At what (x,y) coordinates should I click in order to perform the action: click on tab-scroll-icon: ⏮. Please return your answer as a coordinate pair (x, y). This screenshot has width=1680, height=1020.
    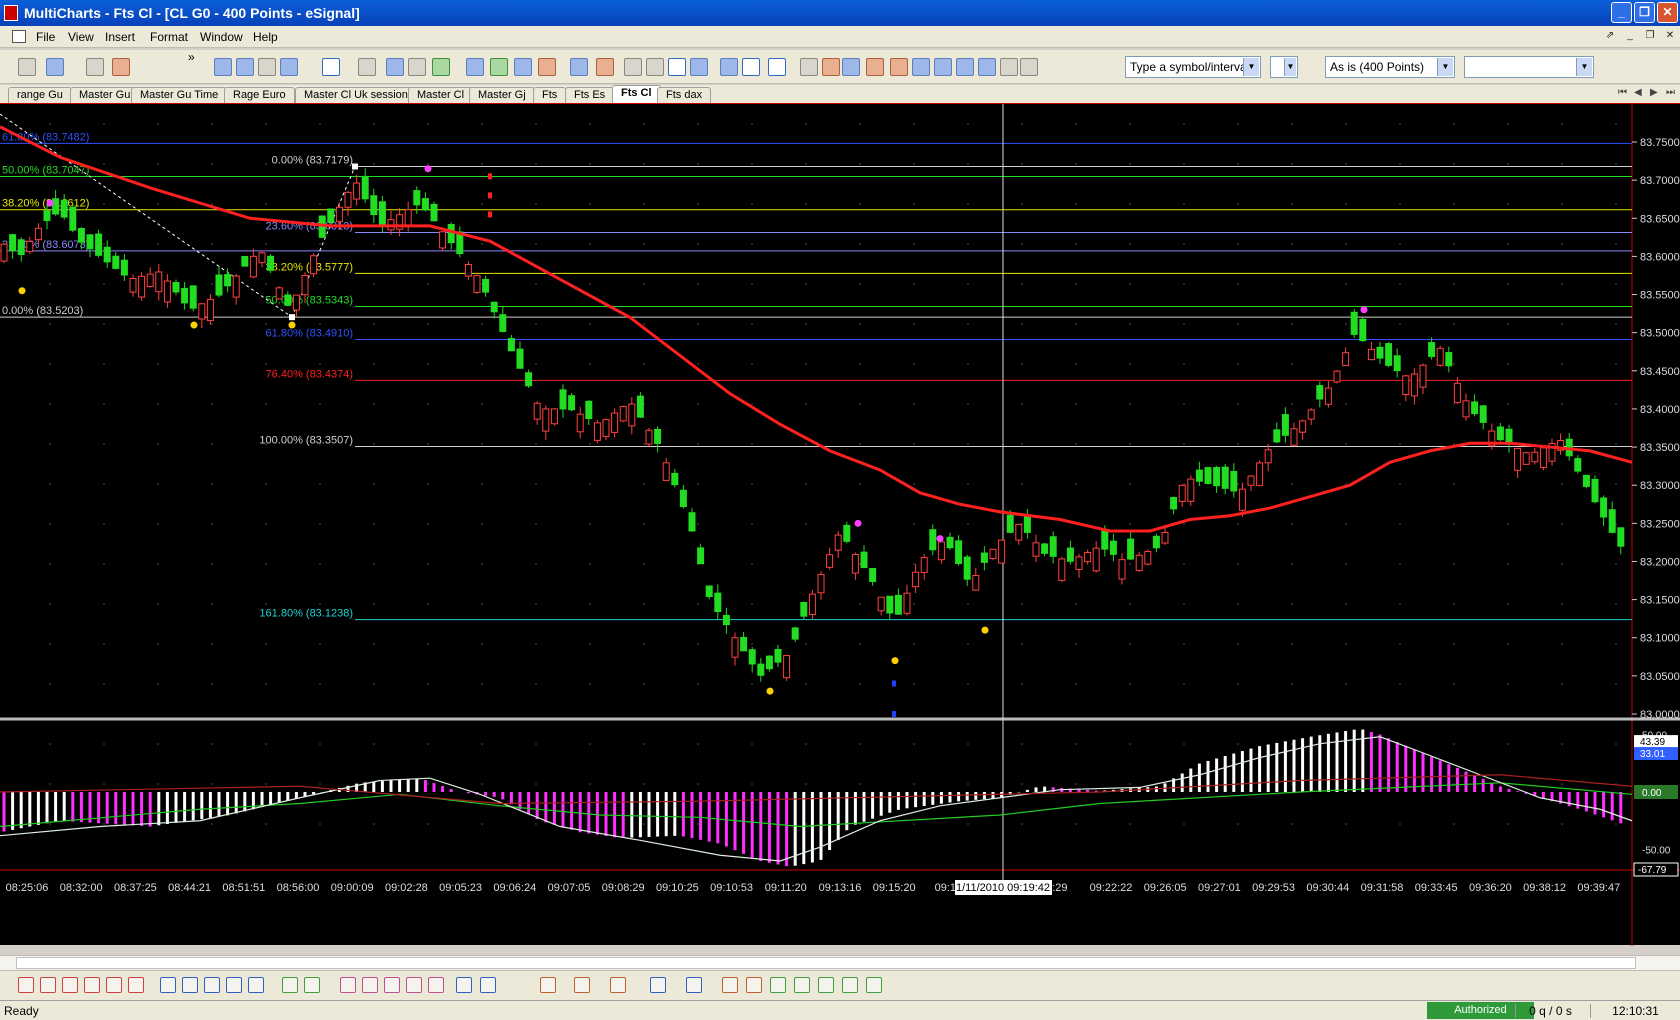
    Looking at the image, I should click on (1622, 92).